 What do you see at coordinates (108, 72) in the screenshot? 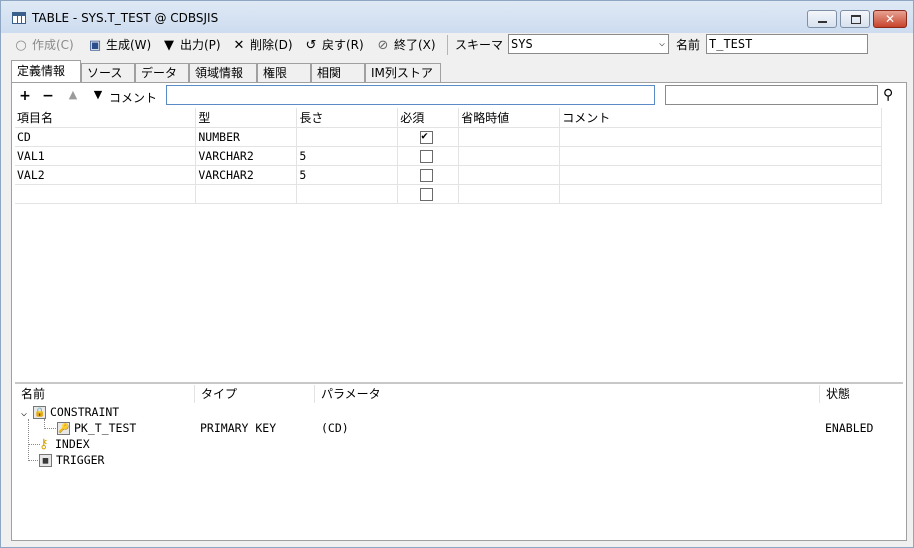
I see `tab-source: ソース` at bounding box center [108, 72].